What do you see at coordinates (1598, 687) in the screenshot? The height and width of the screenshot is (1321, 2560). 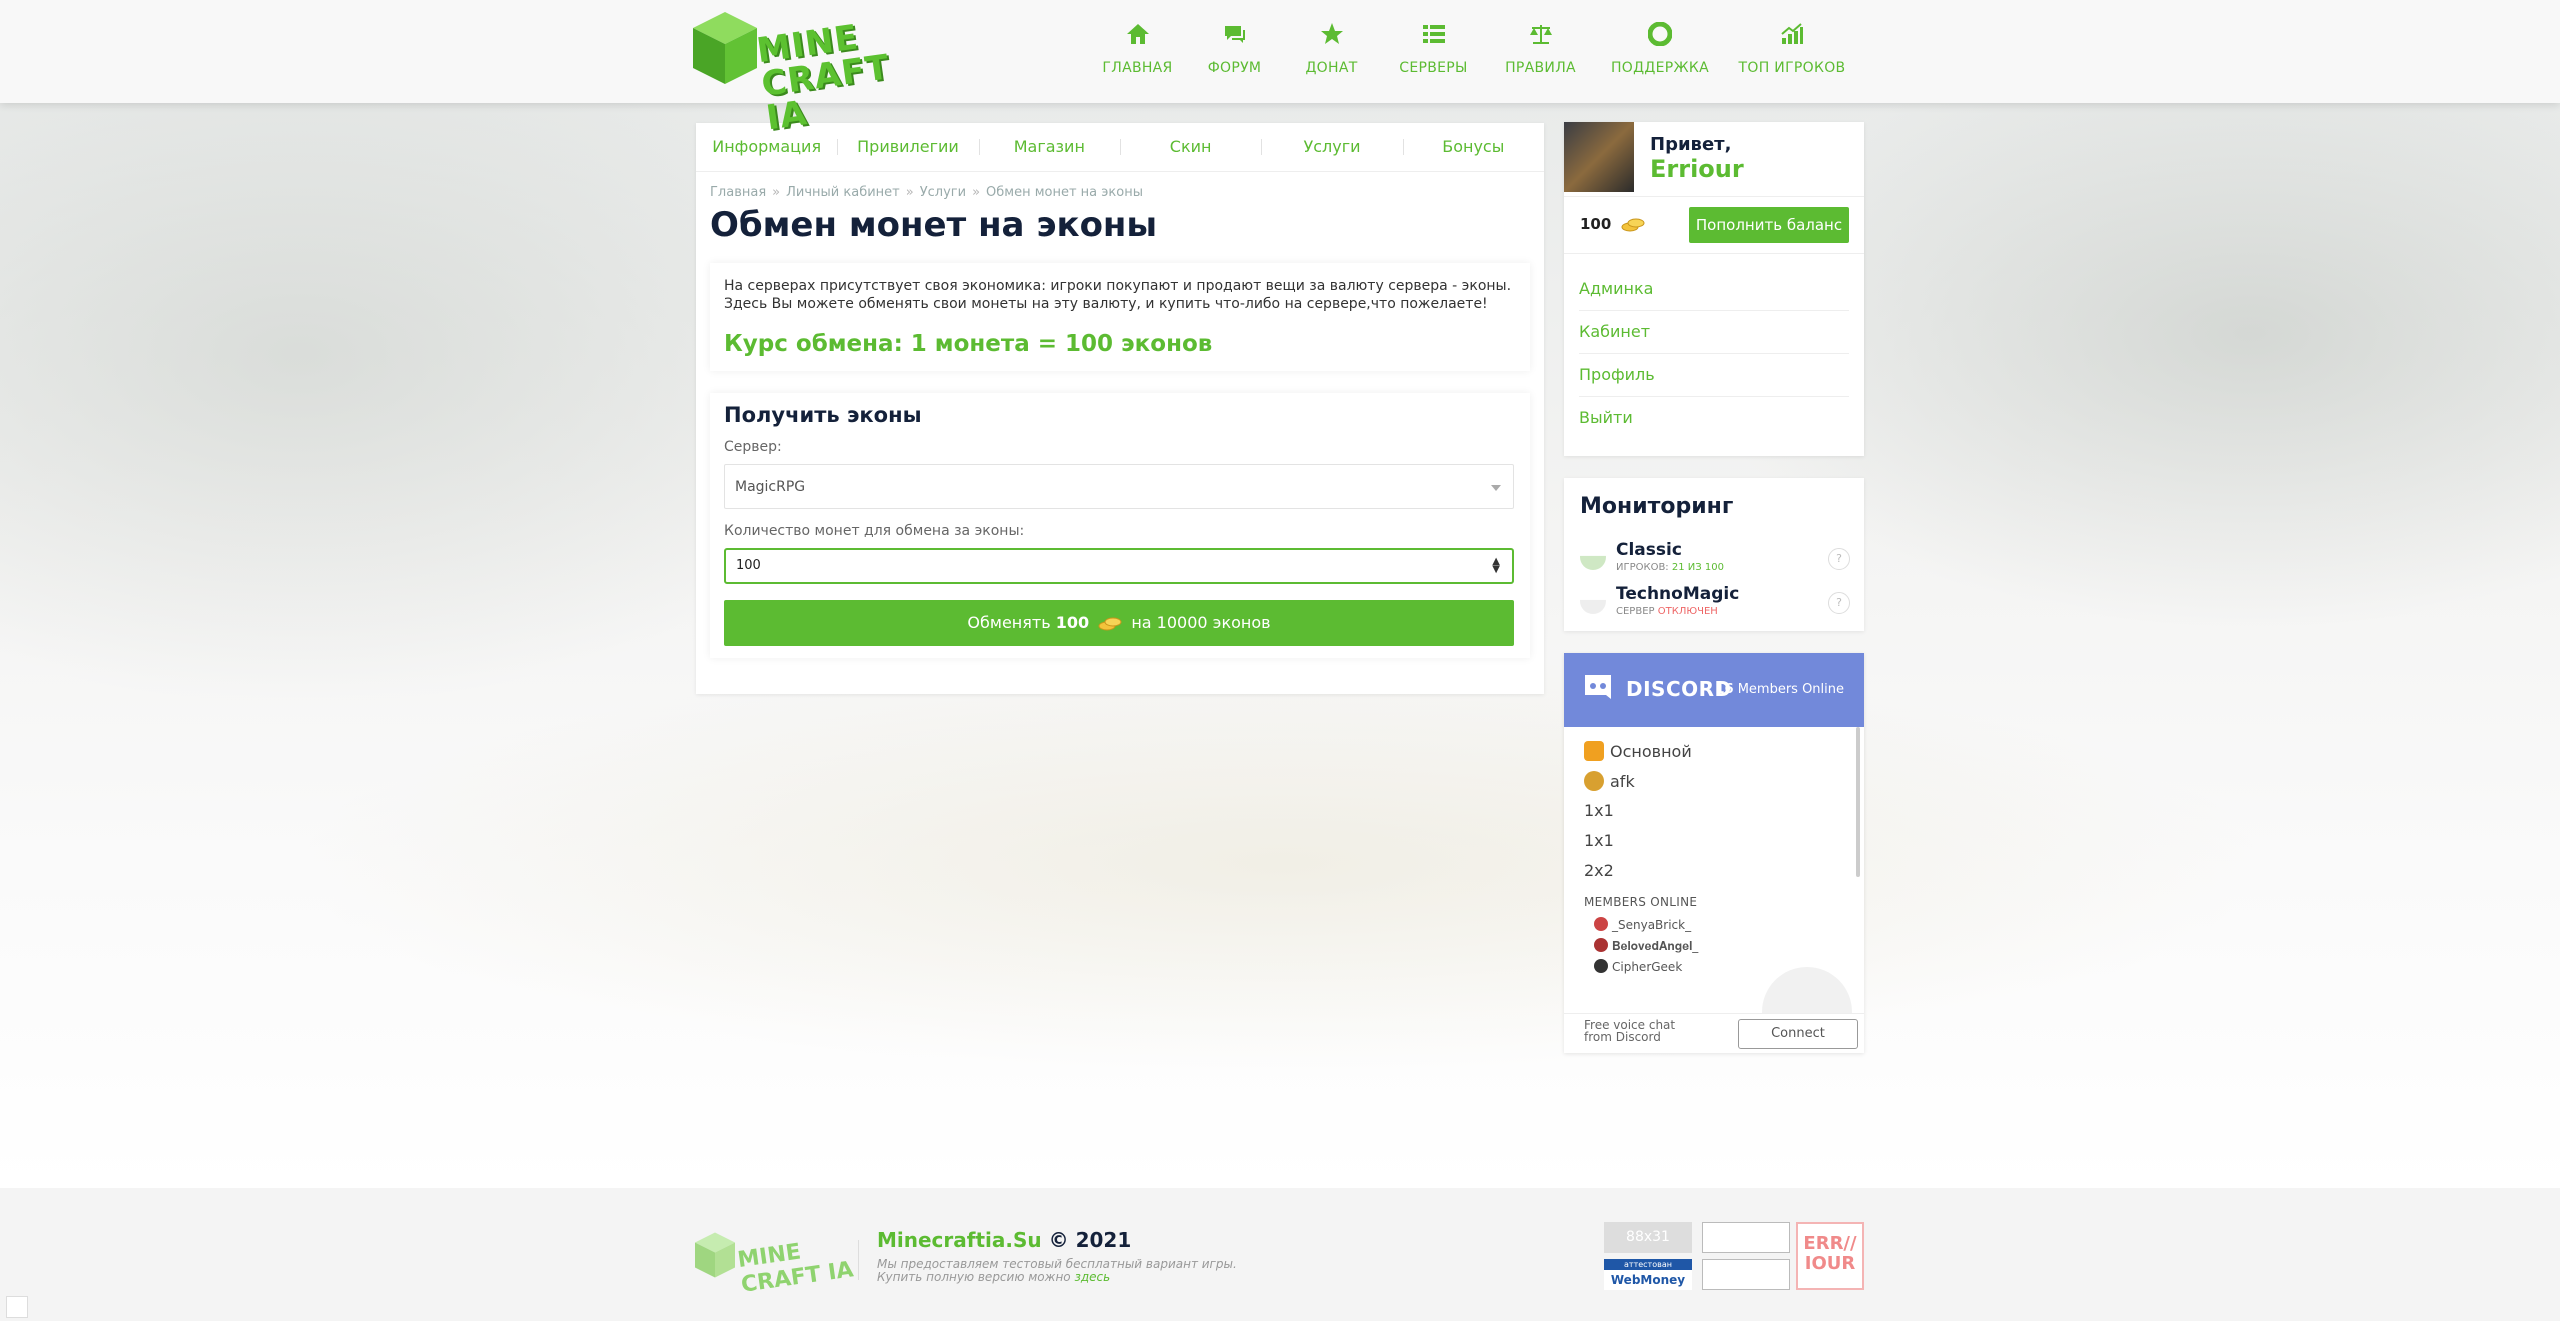 I see `discord-icon` at bounding box center [1598, 687].